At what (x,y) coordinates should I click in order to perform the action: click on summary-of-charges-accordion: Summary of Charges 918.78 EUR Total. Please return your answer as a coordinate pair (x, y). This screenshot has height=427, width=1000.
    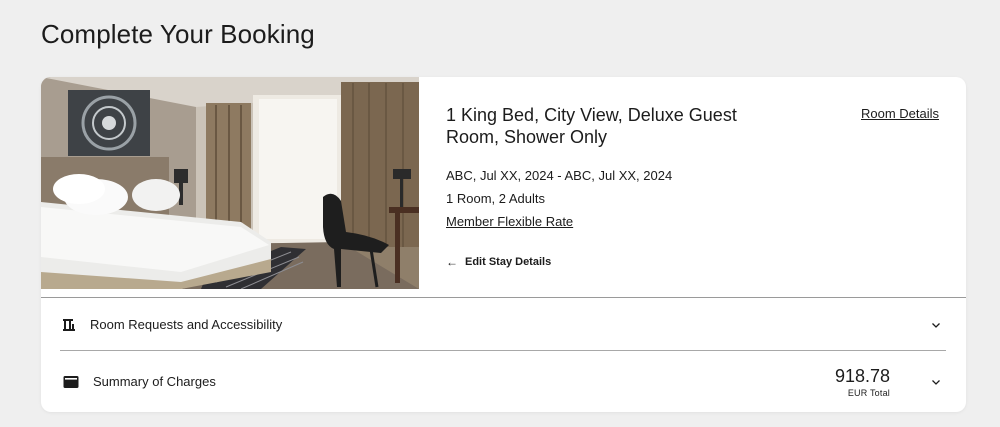
    Looking at the image, I should click on (503, 382).